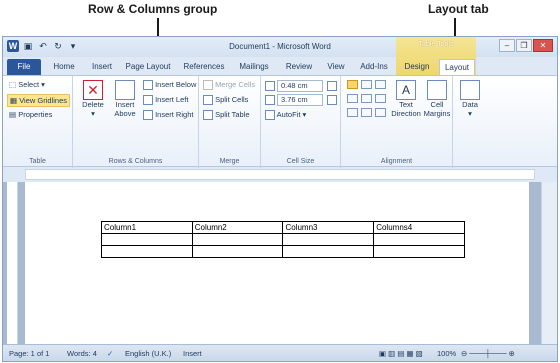 This screenshot has height=363, width=560. What do you see at coordinates (37, 161) in the screenshot?
I see `table-group-label: Table` at bounding box center [37, 161].